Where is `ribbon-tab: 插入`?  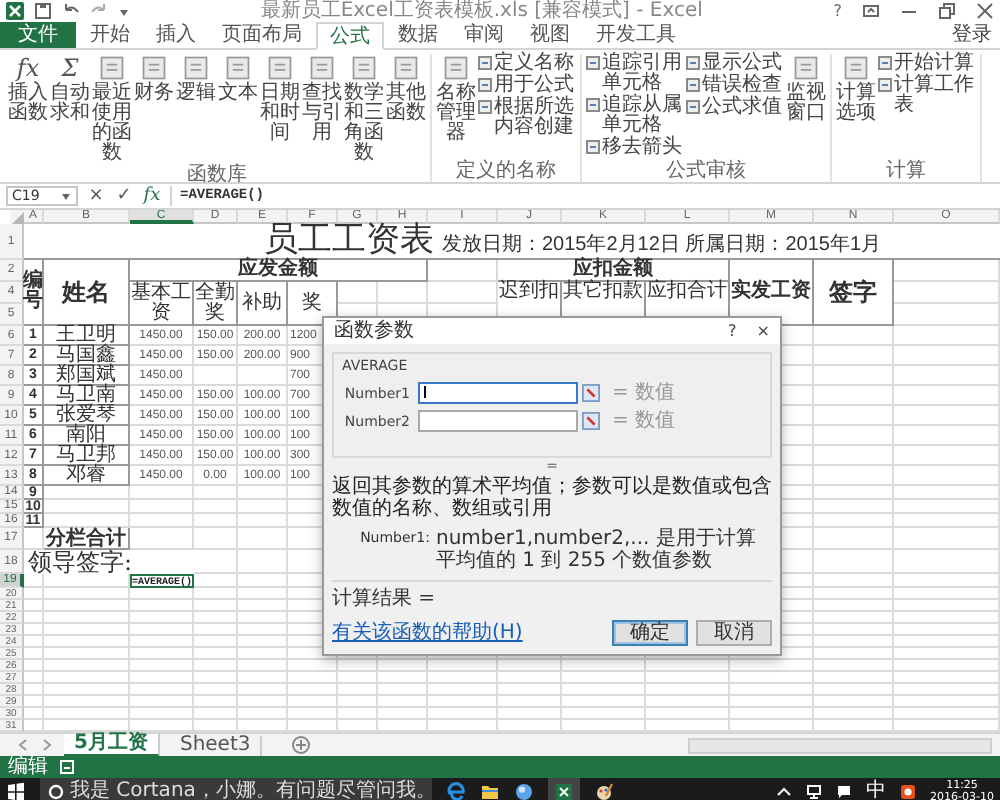
ribbon-tab: 插入 is located at coordinates (176, 35).